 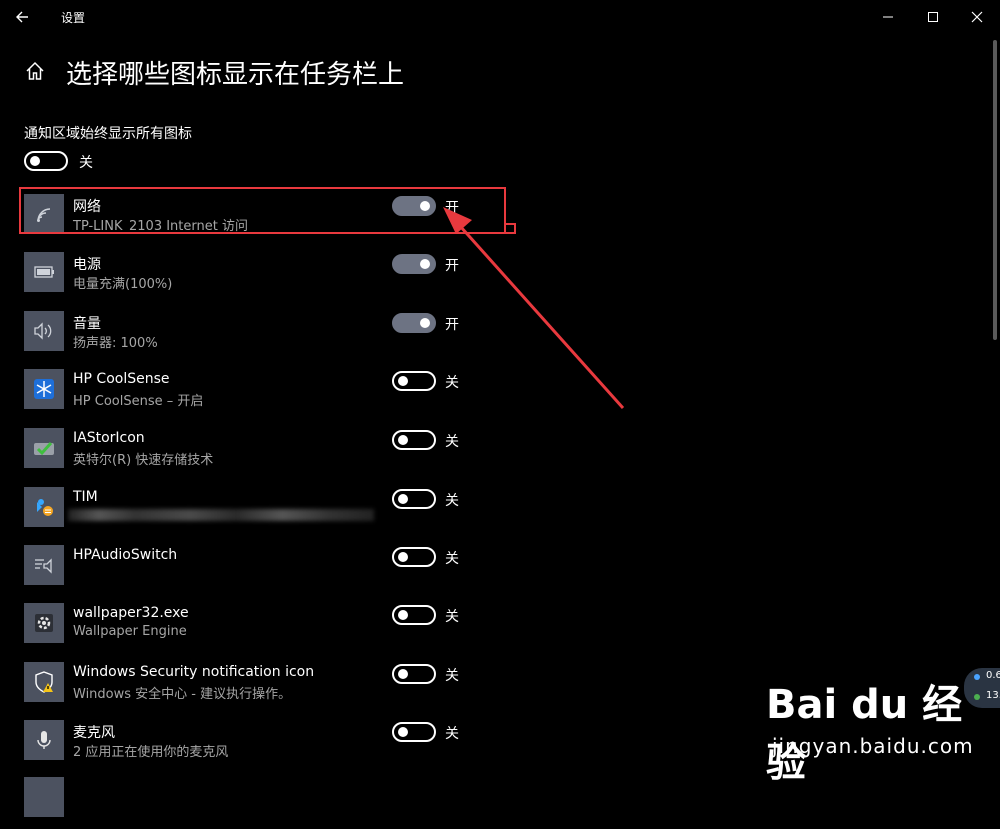 What do you see at coordinates (500, 513) in the screenshot?
I see `list-item: TIM 关` at bounding box center [500, 513].